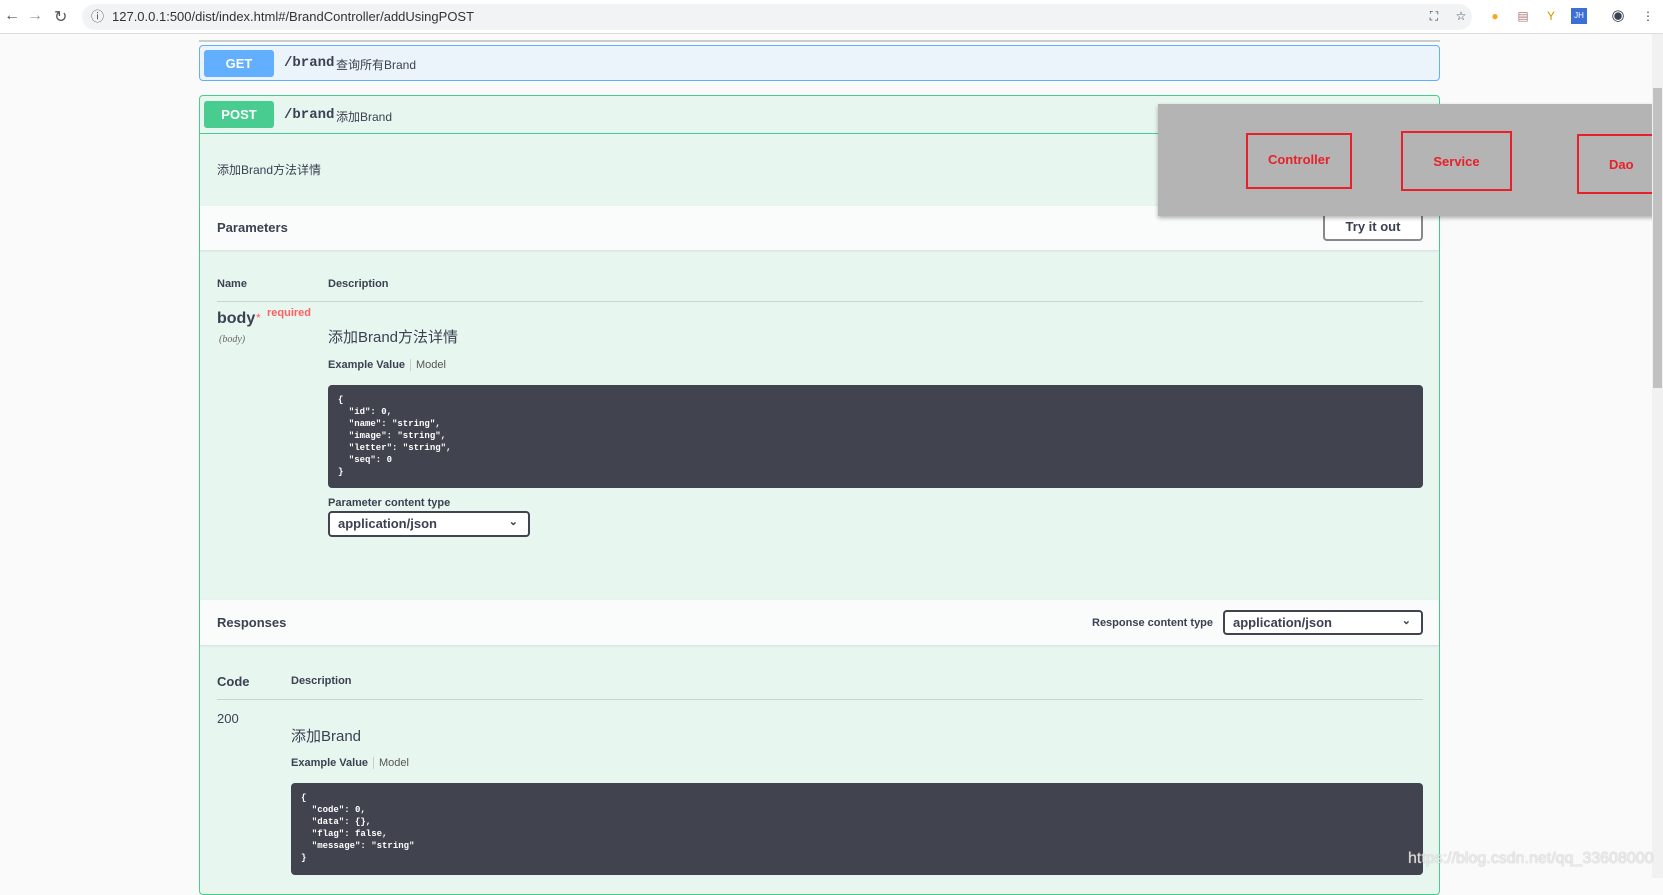  What do you see at coordinates (289, 313) in the screenshot?
I see `required-label: required` at bounding box center [289, 313].